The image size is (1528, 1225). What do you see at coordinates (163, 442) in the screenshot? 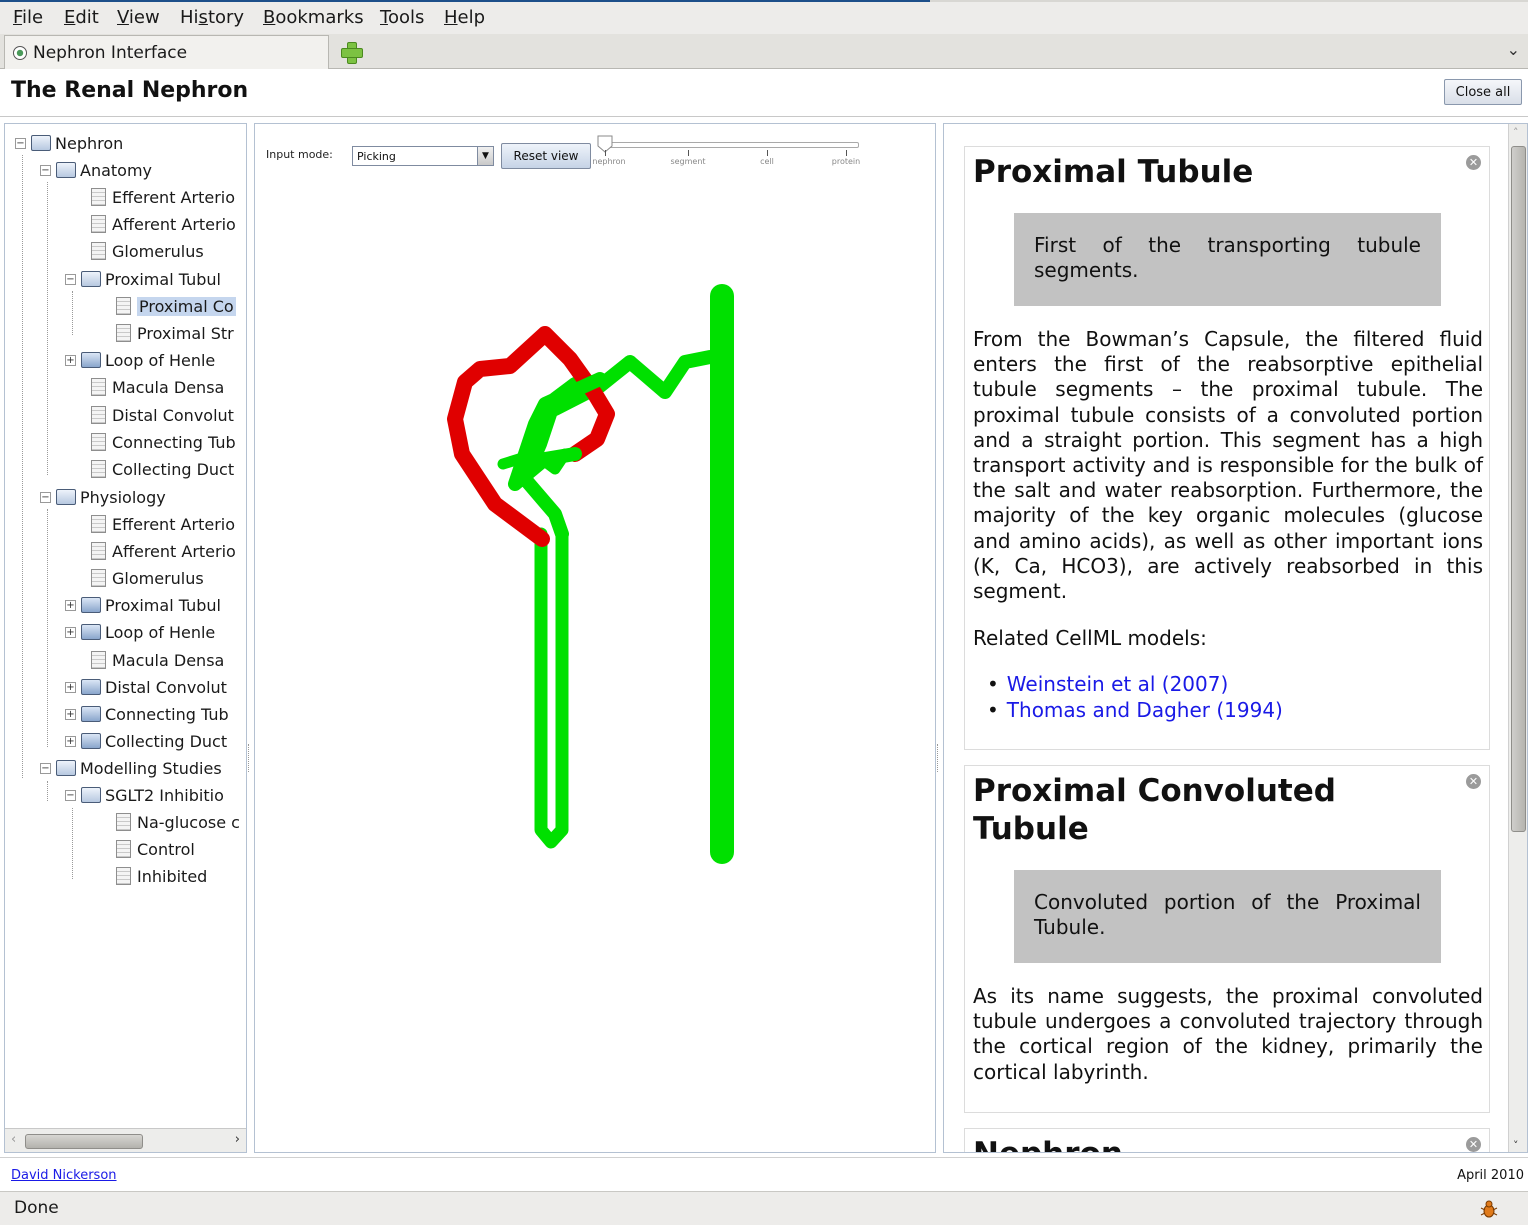
I see `tree-leaf: Connecting Tub` at bounding box center [163, 442].